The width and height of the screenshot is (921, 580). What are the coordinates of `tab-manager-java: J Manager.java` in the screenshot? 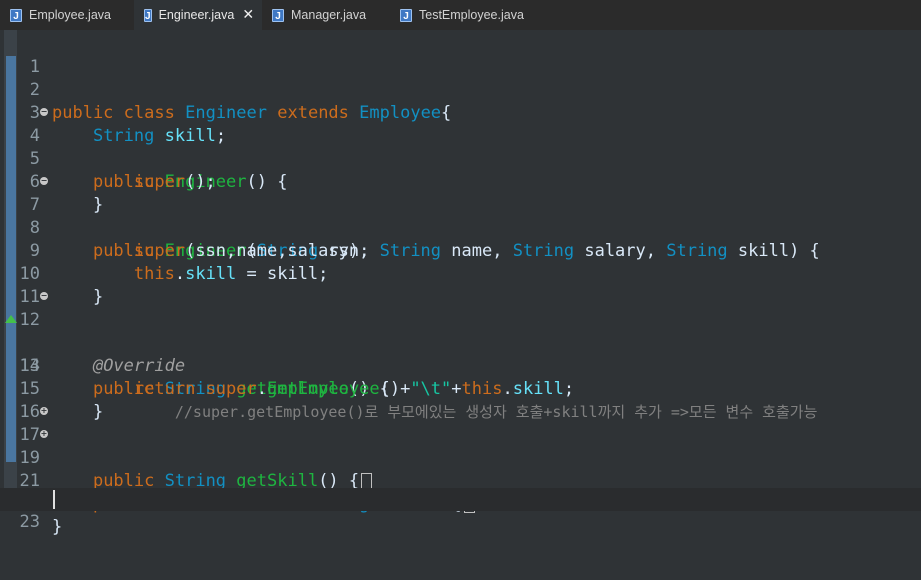 It's located at (326, 15).